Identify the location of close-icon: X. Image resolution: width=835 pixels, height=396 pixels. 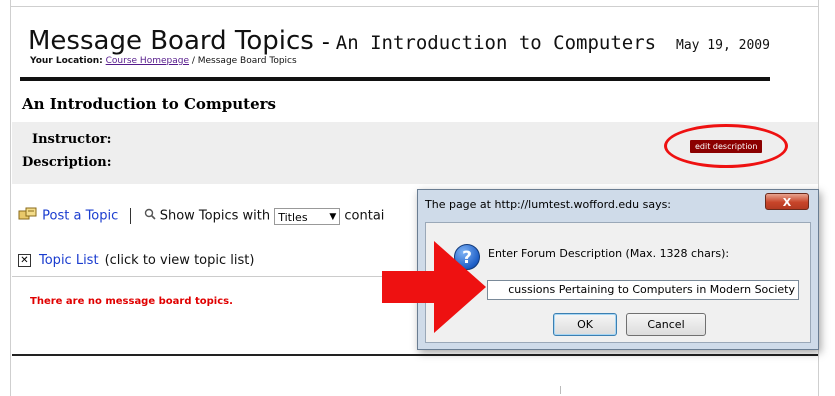
(787, 201).